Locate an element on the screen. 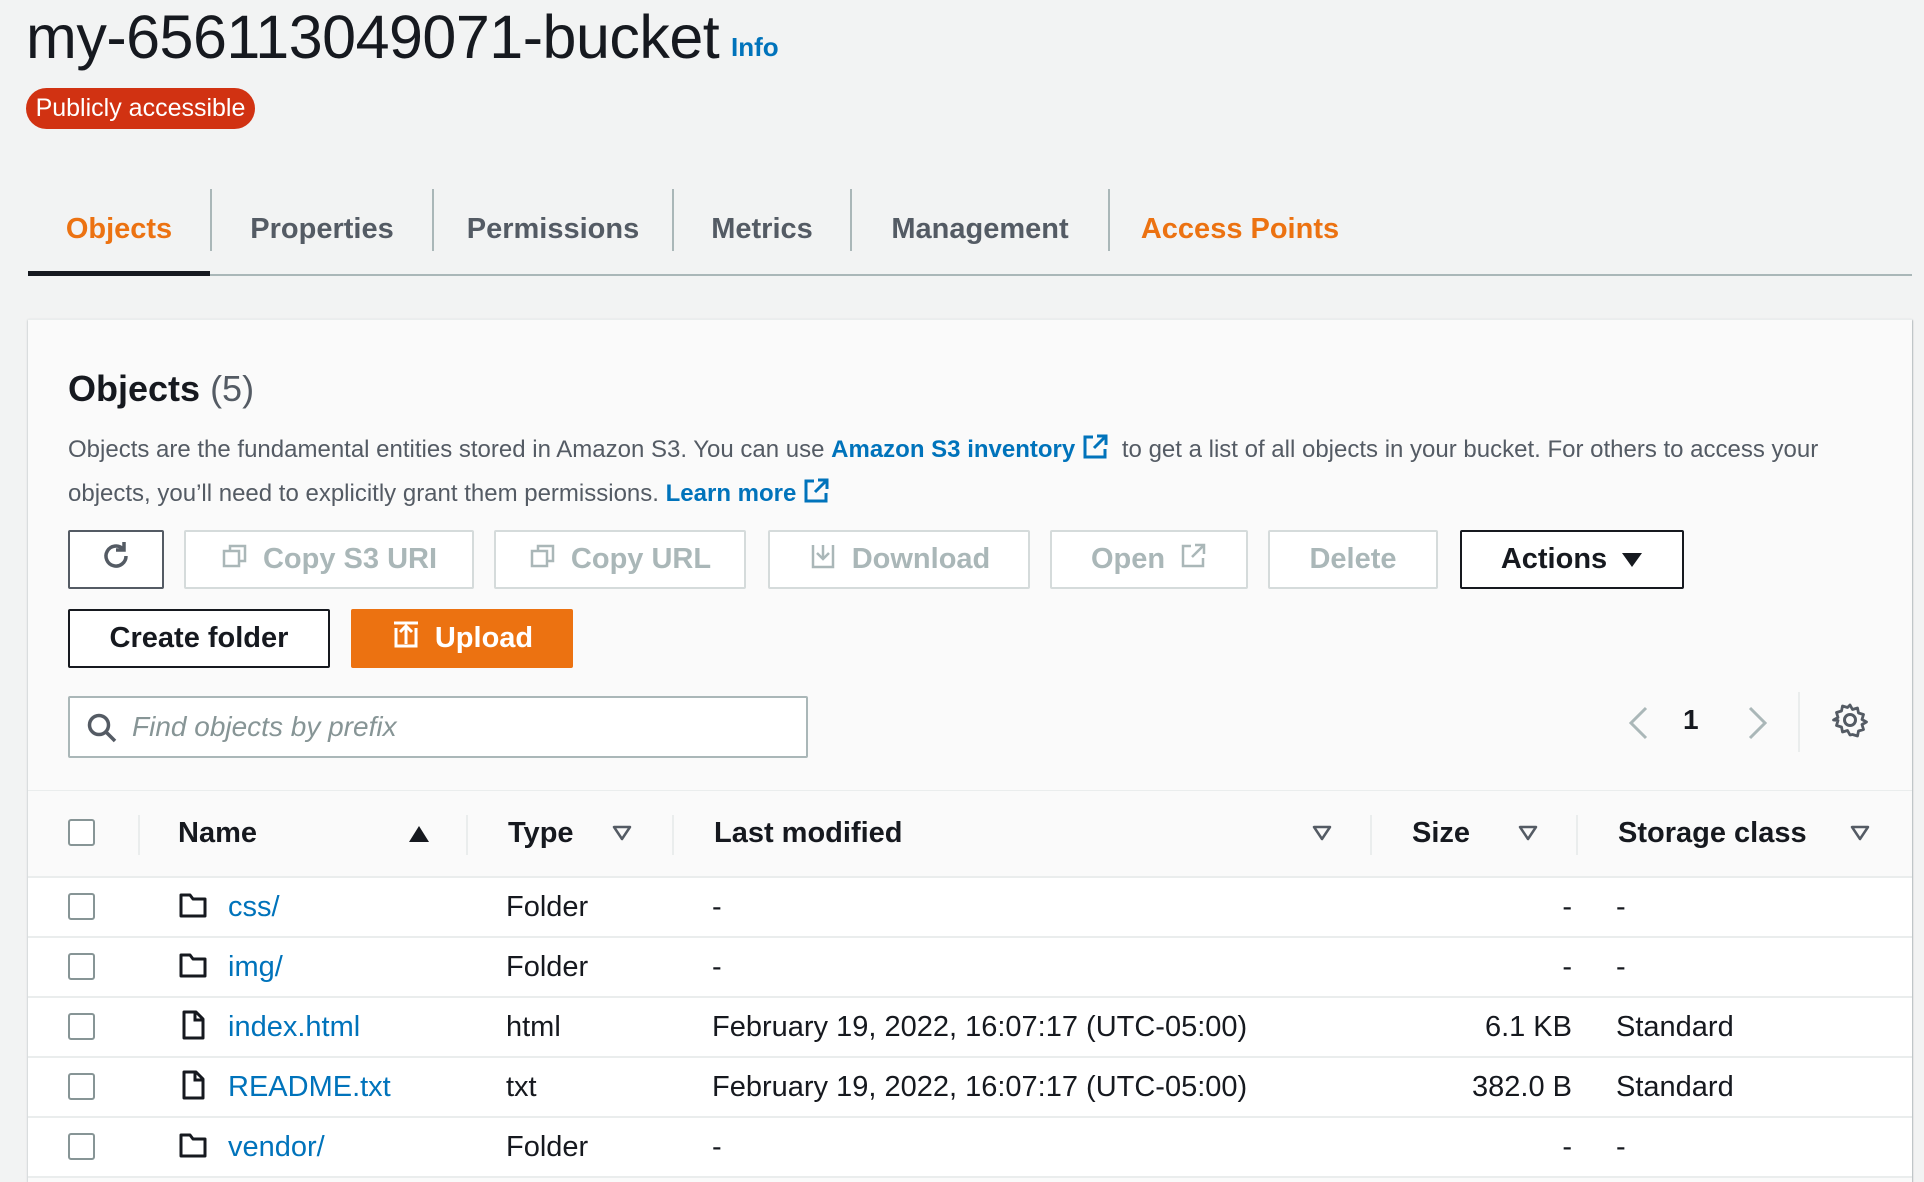 The image size is (1924, 1182). column-header-type: Type is located at coordinates (541, 833).